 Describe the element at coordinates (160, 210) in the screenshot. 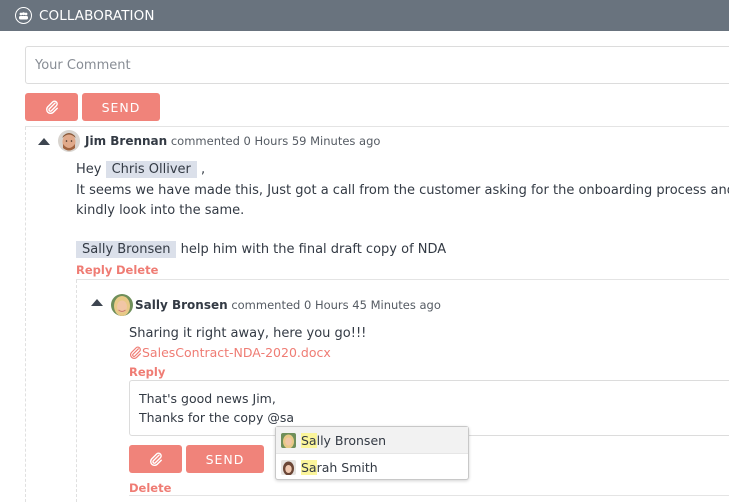

I see `comment-line-3: kindly look into the same.` at that location.